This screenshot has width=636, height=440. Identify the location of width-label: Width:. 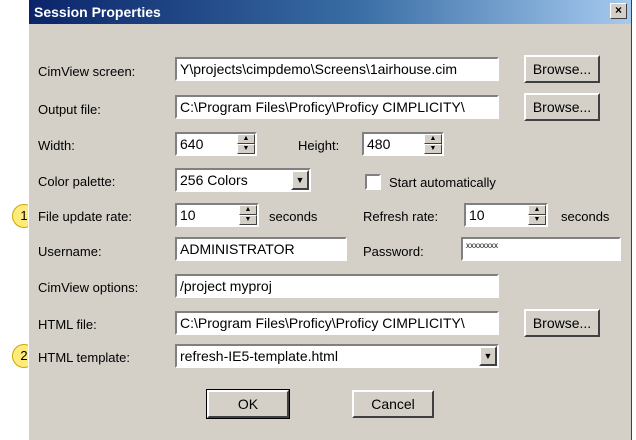
(56, 145).